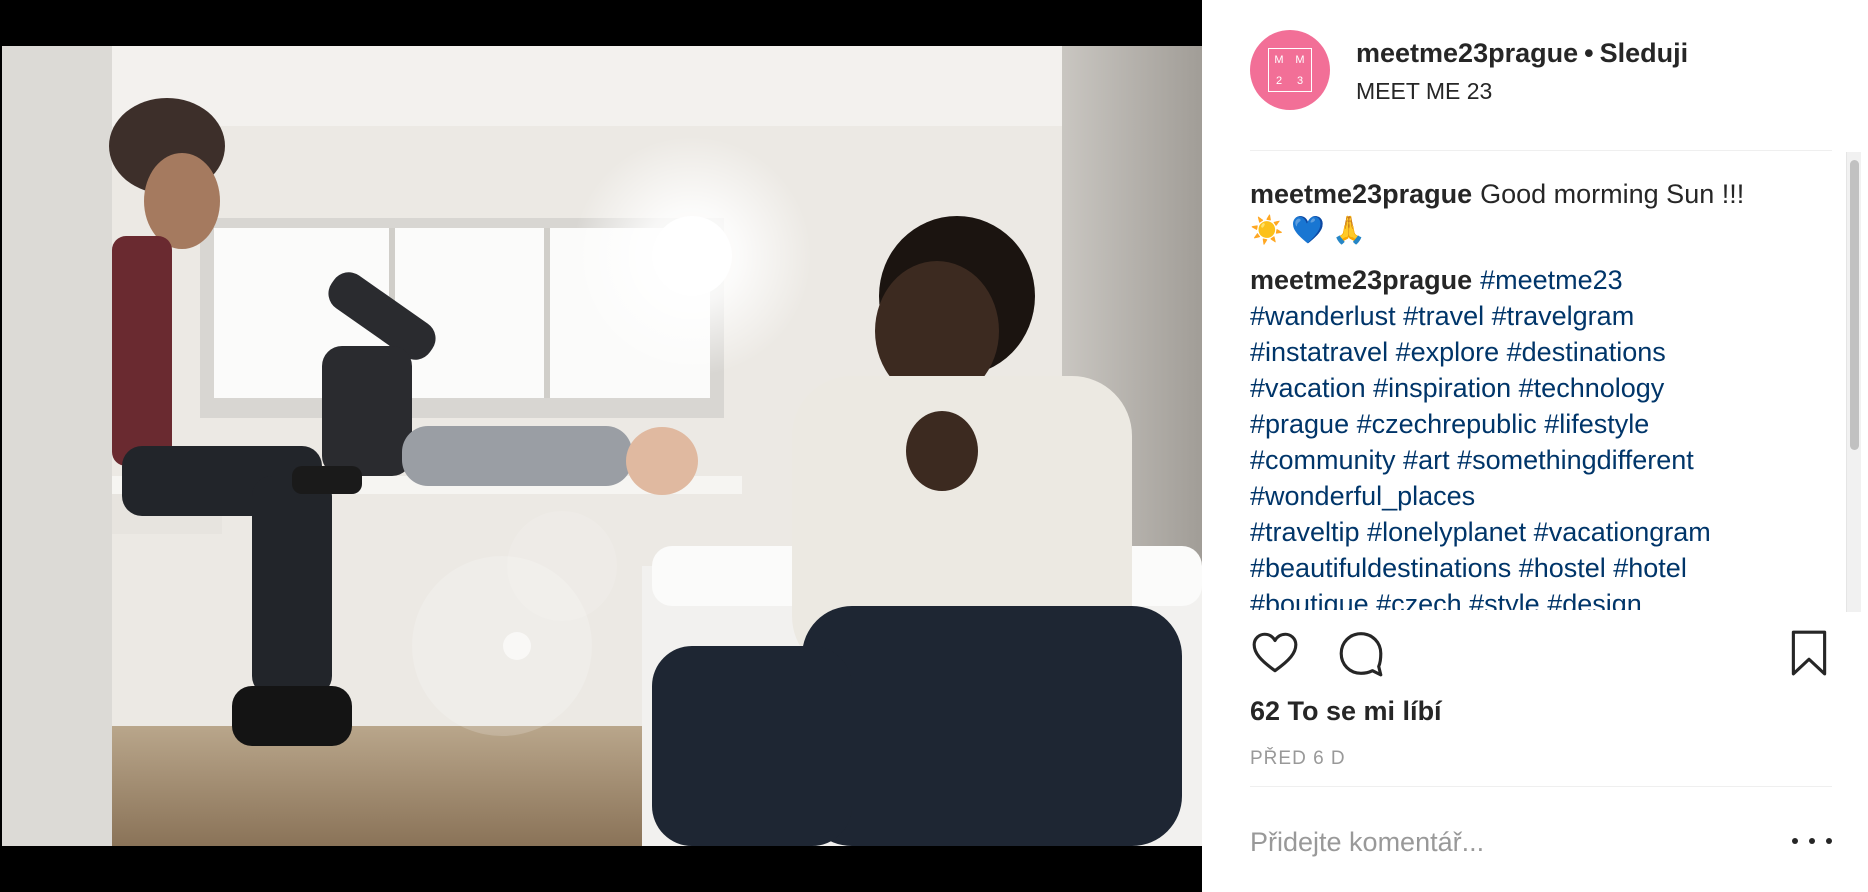  I want to click on more-options-icon, so click(1812, 841).